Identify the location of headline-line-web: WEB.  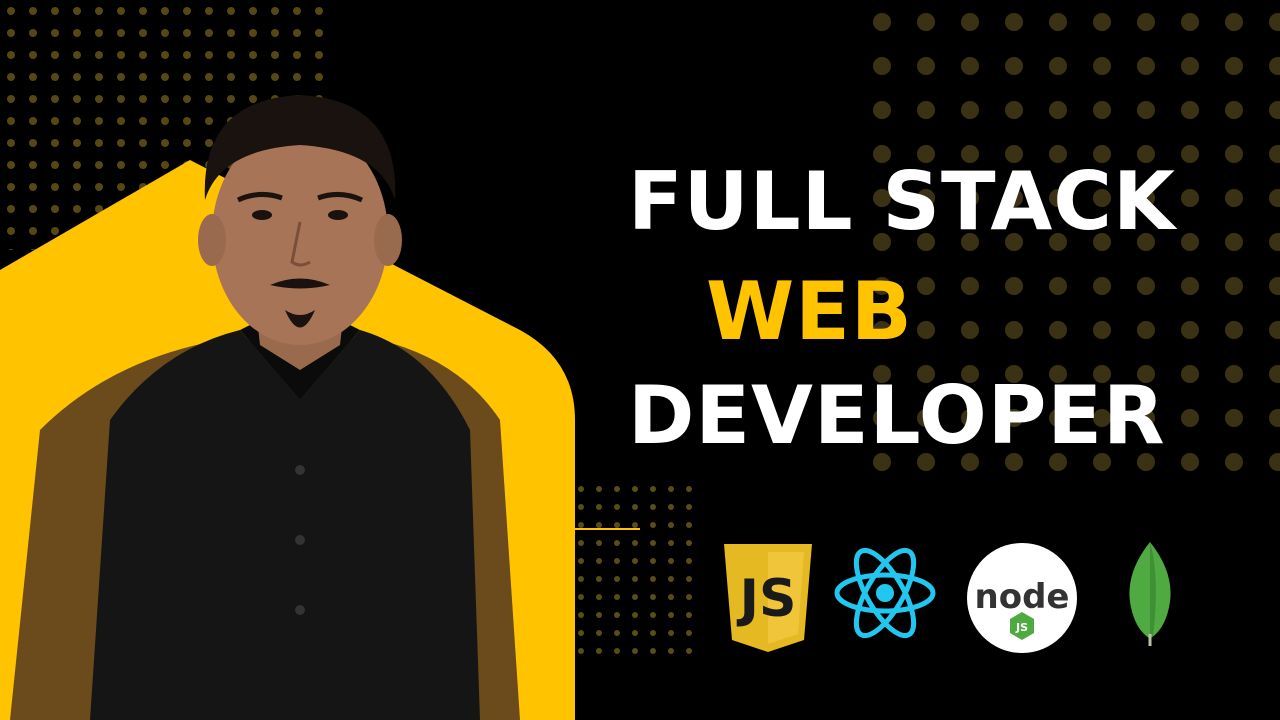
(809, 311).